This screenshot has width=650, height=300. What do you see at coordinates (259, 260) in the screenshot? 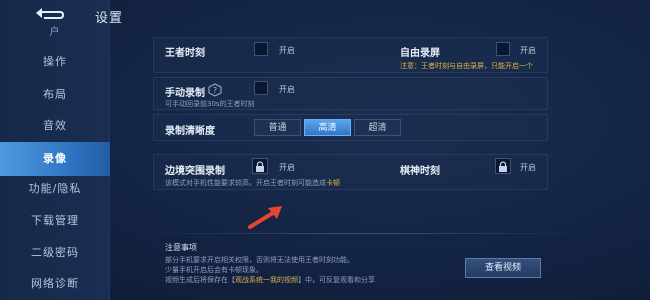
I see `notice-line-1: 部分手机要求开启相关权限，否则将无法使用王者时刻功能。` at bounding box center [259, 260].